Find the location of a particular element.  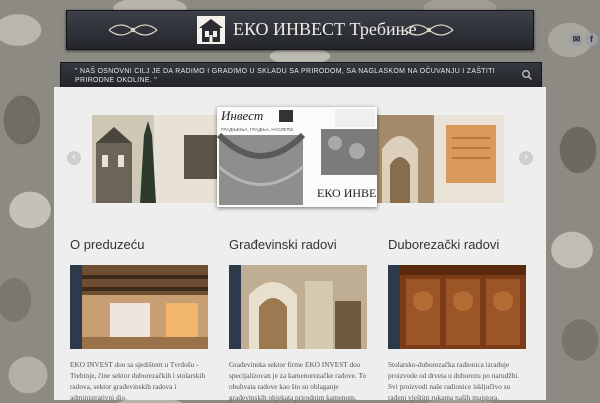

search-icon is located at coordinates (527, 75).